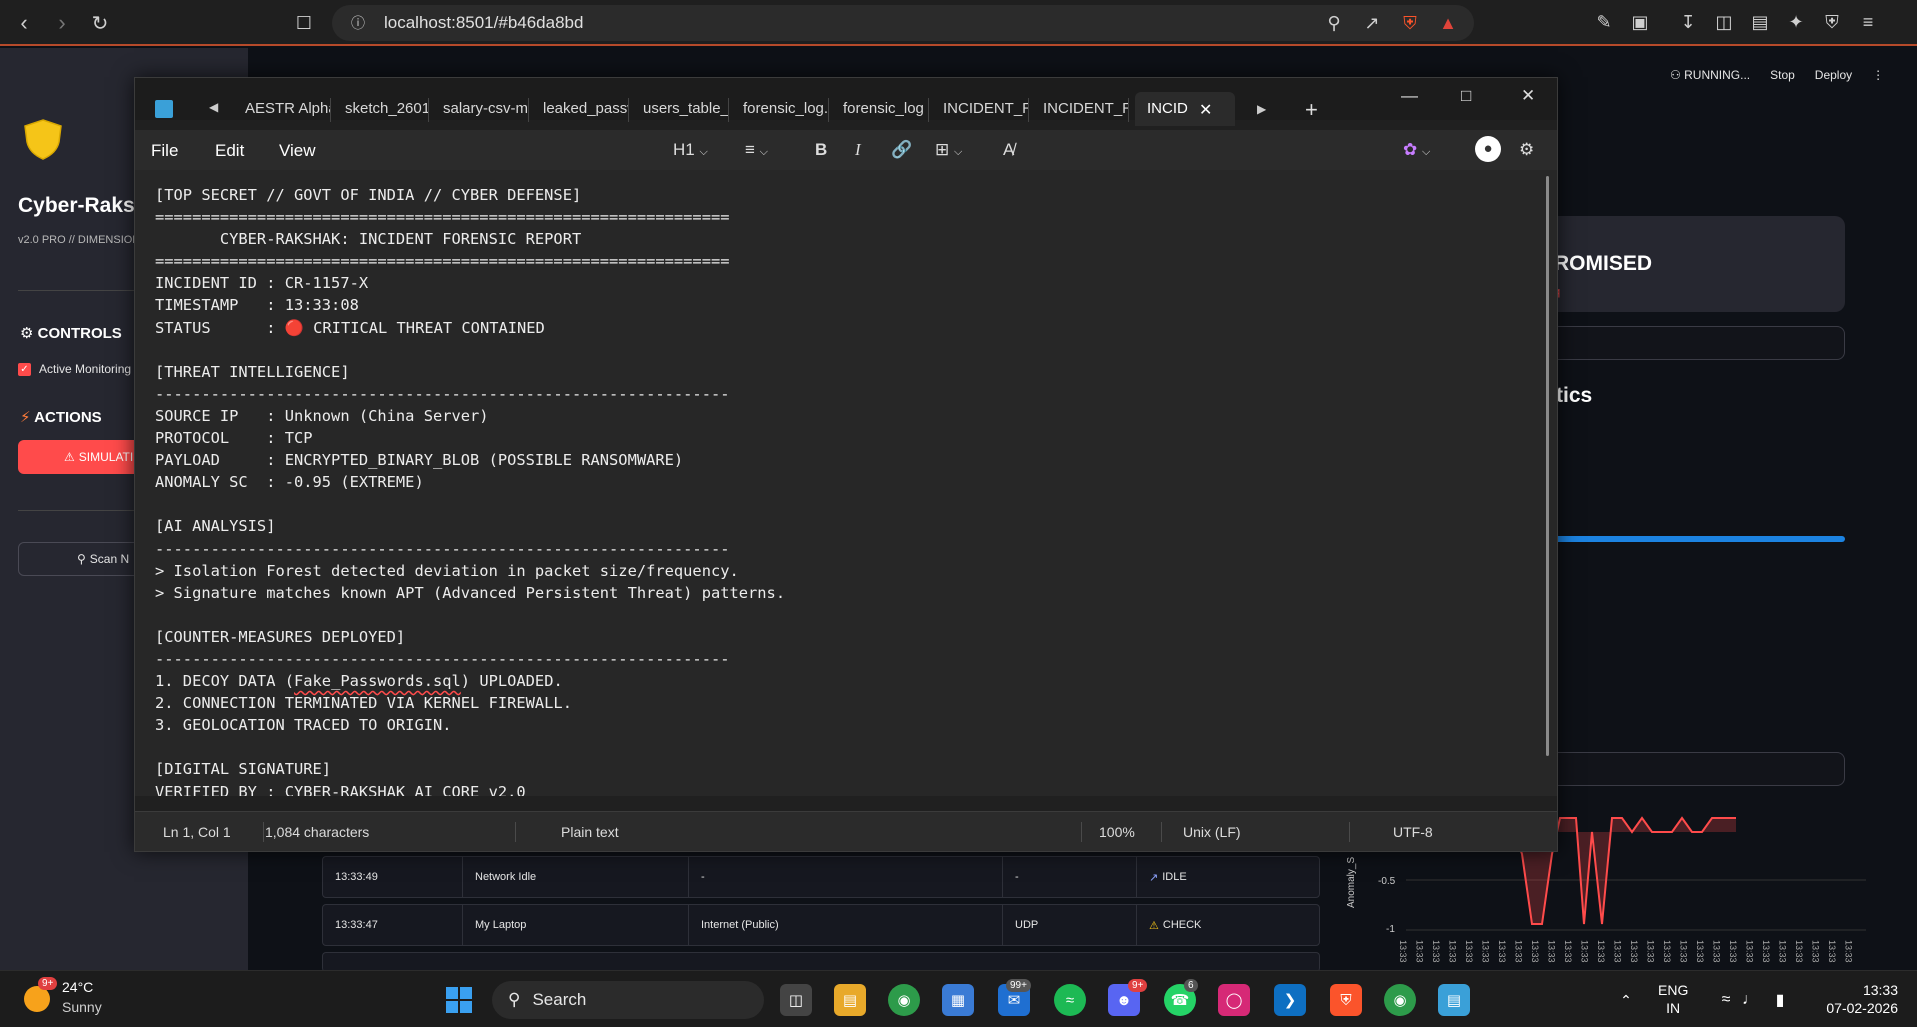 Image resolution: width=1917 pixels, height=1027 pixels. What do you see at coordinates (229, 151) in the screenshot?
I see `menu-edit: Edit` at bounding box center [229, 151].